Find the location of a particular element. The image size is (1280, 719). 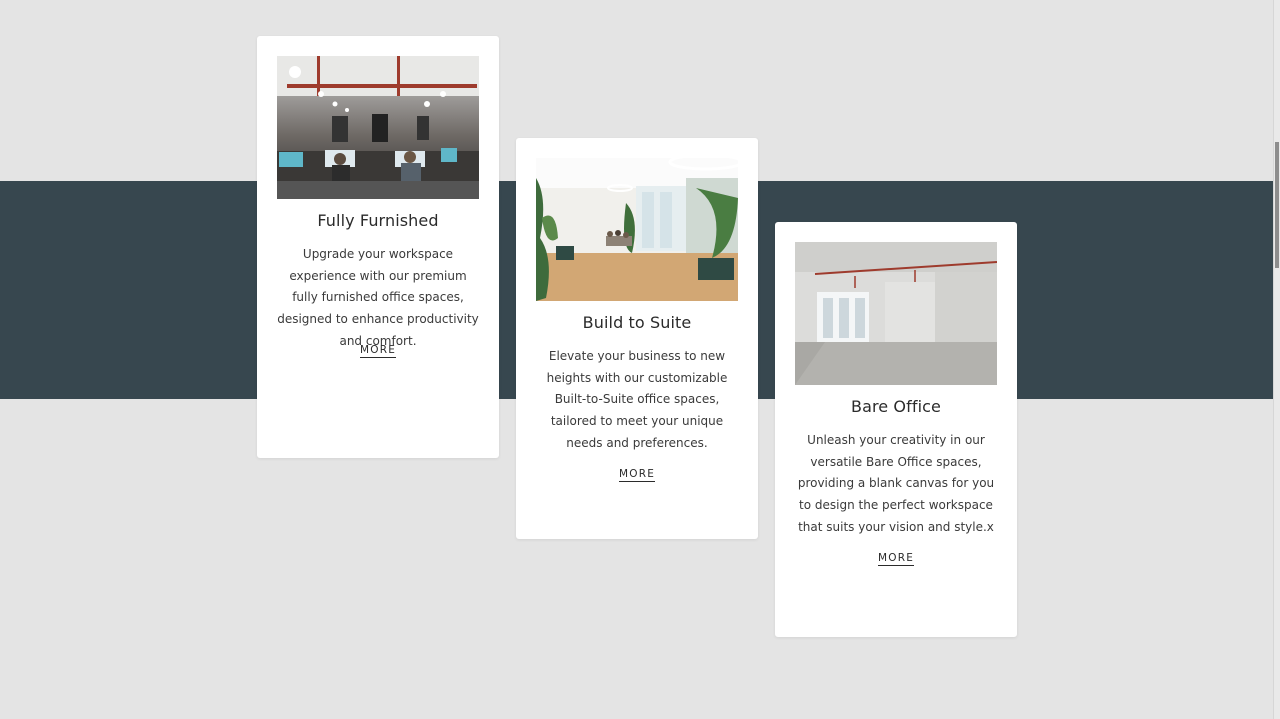

card-title: Build to Suite is located at coordinates (637, 322).